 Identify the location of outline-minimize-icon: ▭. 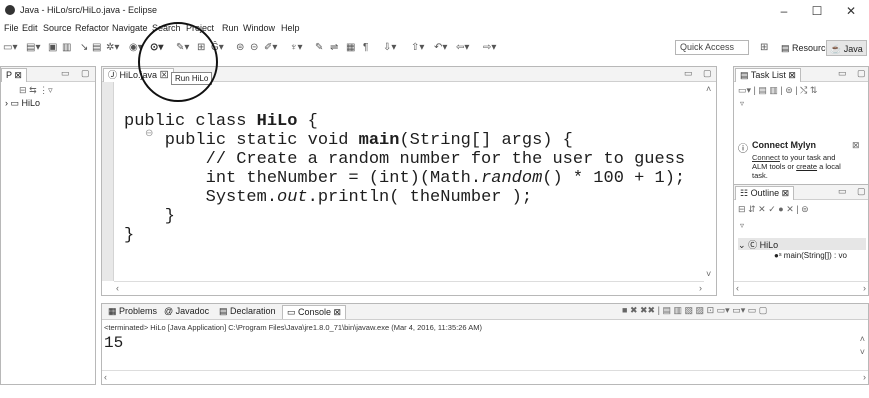
(842, 191).